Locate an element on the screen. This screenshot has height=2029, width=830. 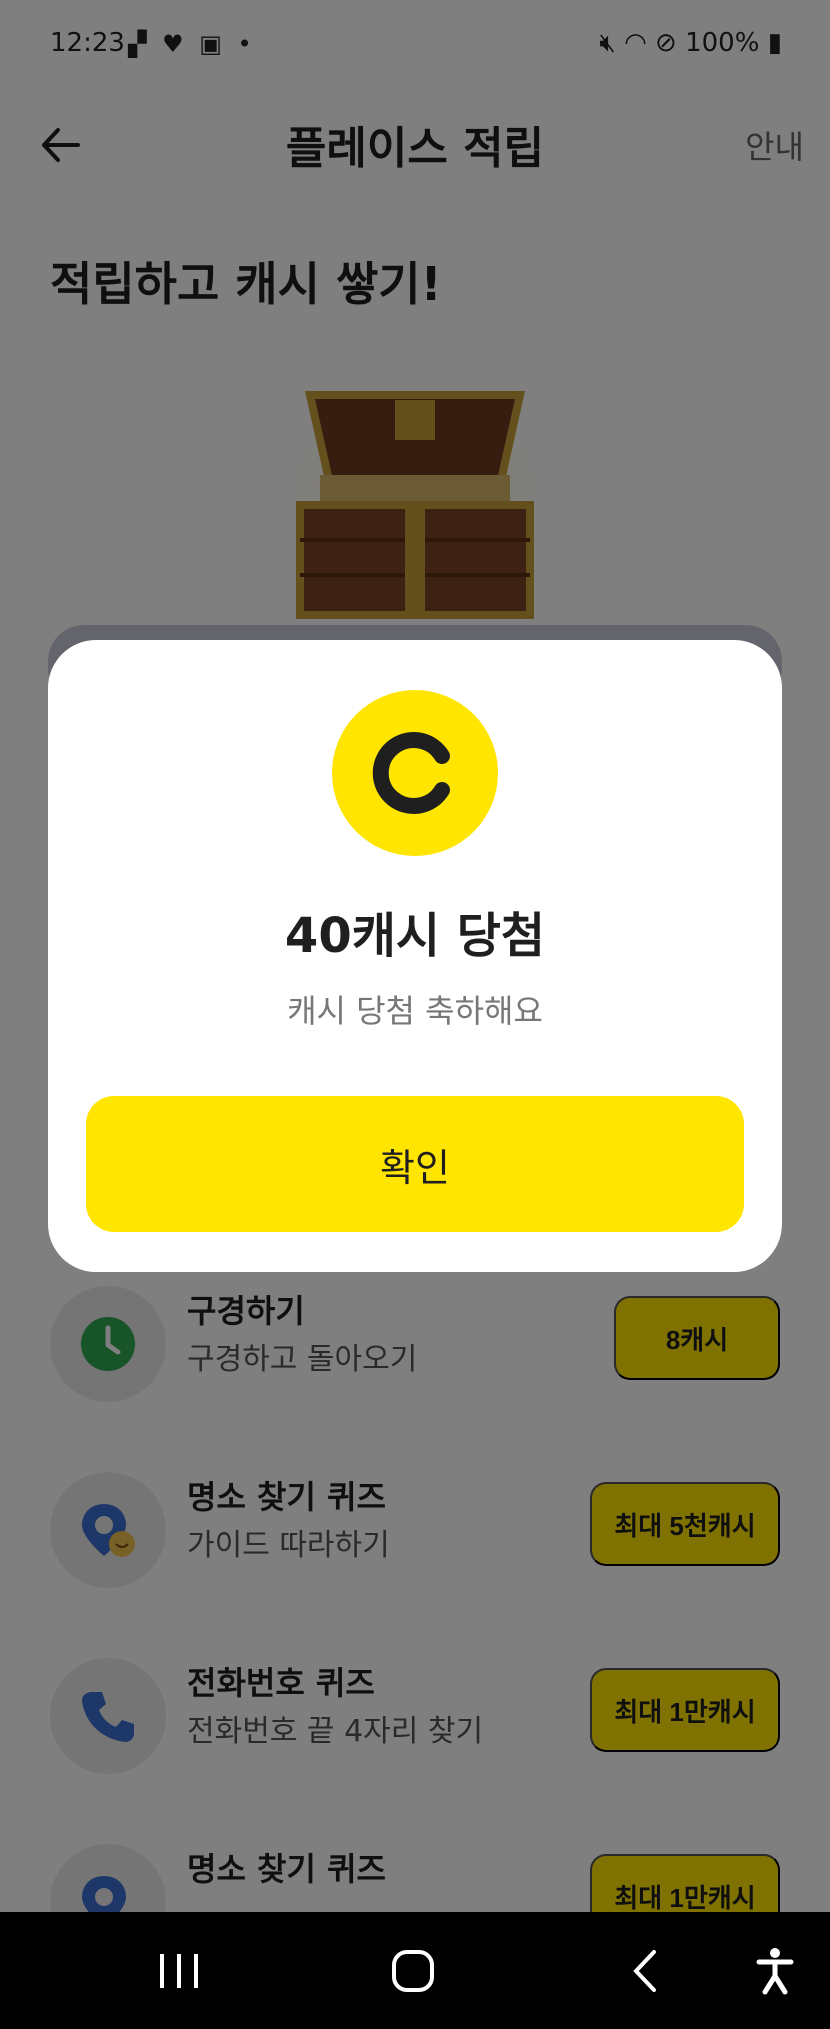
recent-apps-icon is located at coordinates (179, 1971).